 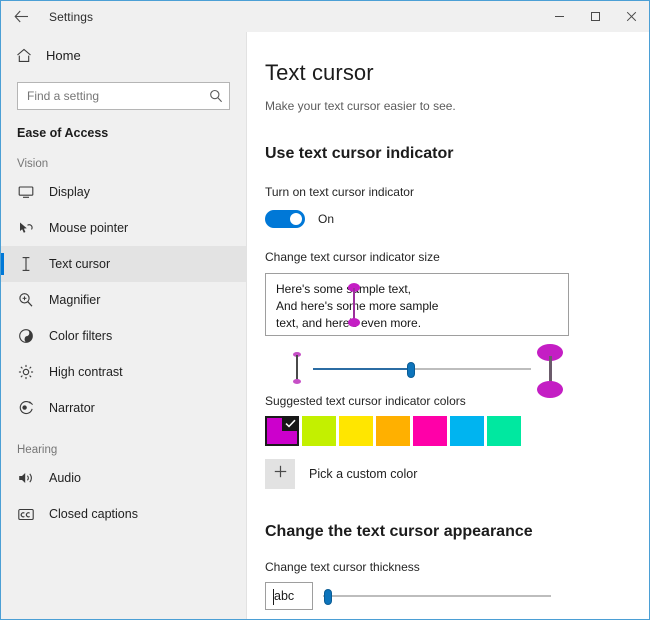 I want to click on sidebar-item-label: Audio, so click(x=65, y=478).